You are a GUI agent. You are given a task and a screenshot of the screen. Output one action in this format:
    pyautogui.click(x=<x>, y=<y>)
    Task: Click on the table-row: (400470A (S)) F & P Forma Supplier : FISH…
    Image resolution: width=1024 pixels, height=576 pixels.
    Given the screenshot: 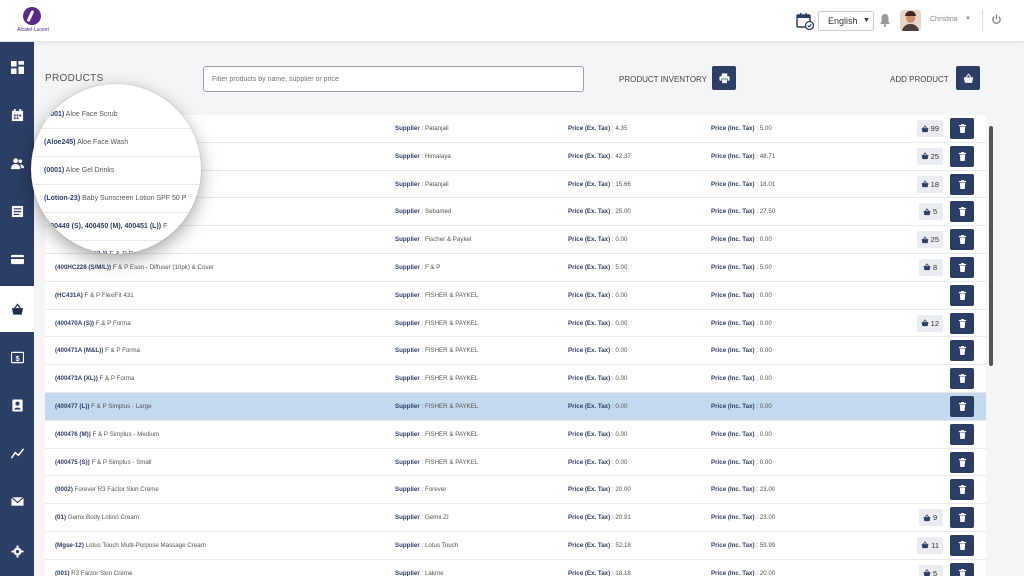 What is the action you would take?
    pyautogui.click(x=515, y=323)
    